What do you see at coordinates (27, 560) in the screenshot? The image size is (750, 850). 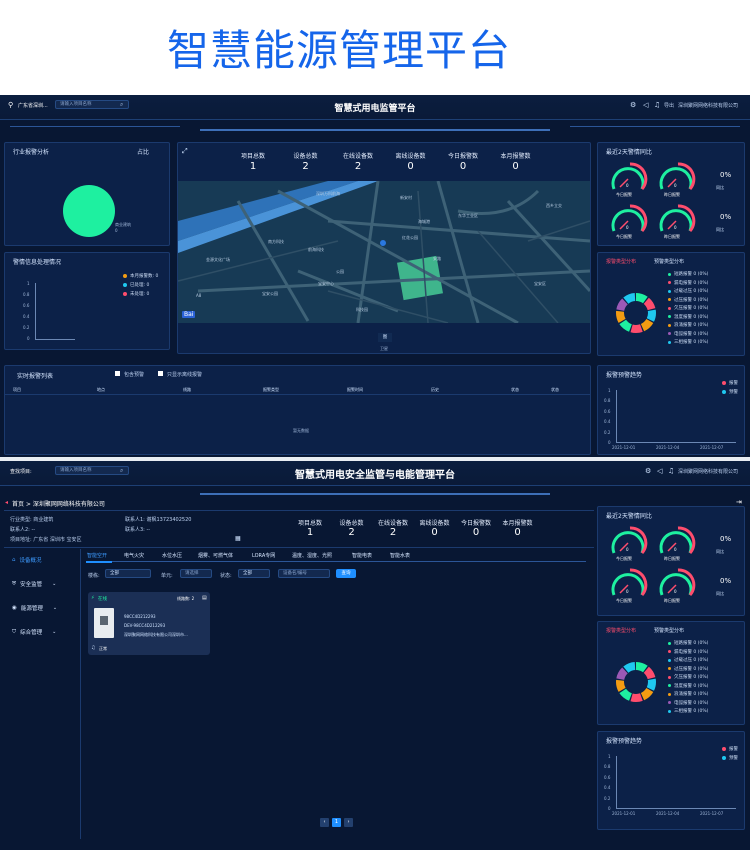 I see `side-nav-item: ⌂ 设备概况` at bounding box center [27, 560].